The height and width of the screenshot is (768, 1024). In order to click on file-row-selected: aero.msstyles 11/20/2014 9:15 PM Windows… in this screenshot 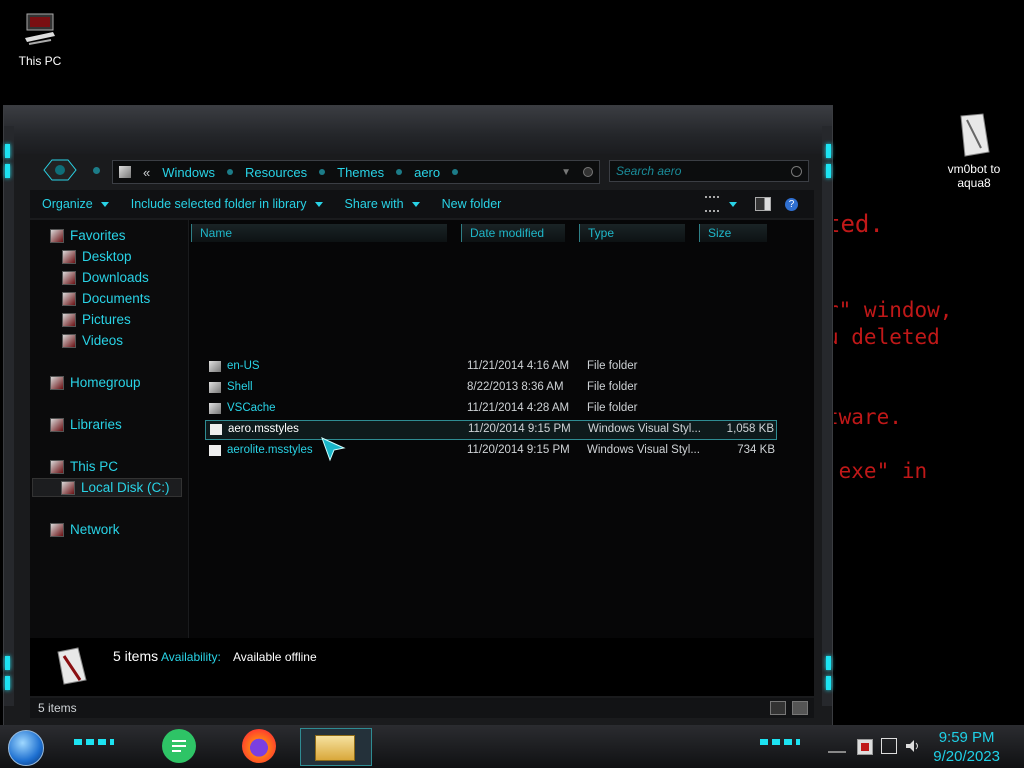, I will do `click(491, 430)`.